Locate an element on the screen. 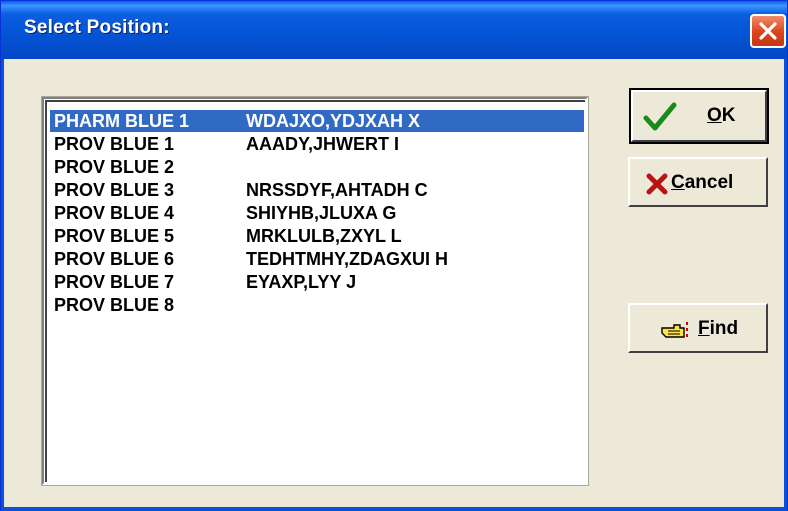 The width and height of the screenshot is (788, 511). cancel-button: Cancel is located at coordinates (698, 182).